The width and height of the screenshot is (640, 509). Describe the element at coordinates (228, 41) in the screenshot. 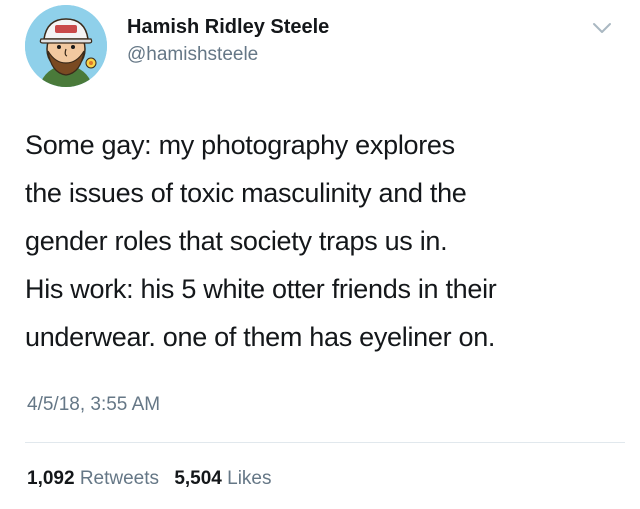

I see `author-info: Hamish Ridley Steele @hamishsteele` at that location.